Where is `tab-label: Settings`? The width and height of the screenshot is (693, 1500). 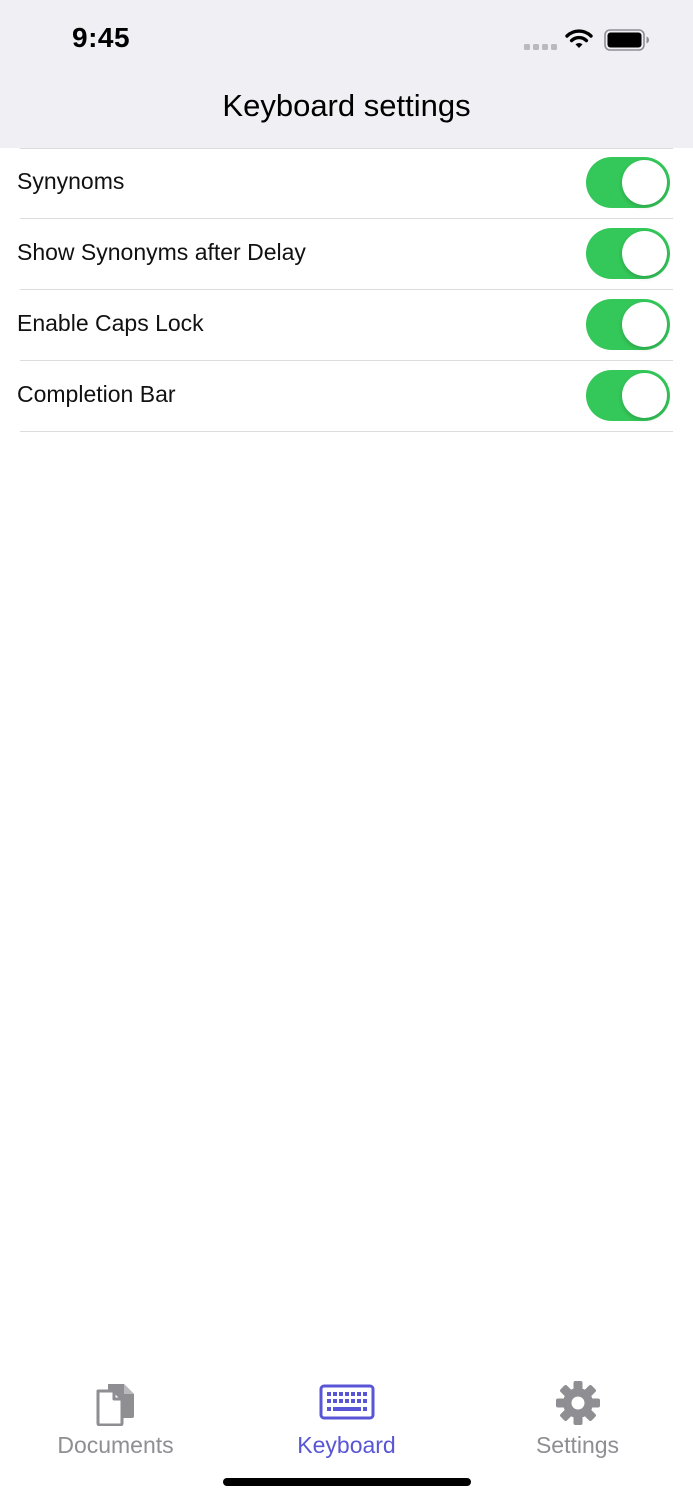
tab-label: Settings is located at coordinates (577, 1445).